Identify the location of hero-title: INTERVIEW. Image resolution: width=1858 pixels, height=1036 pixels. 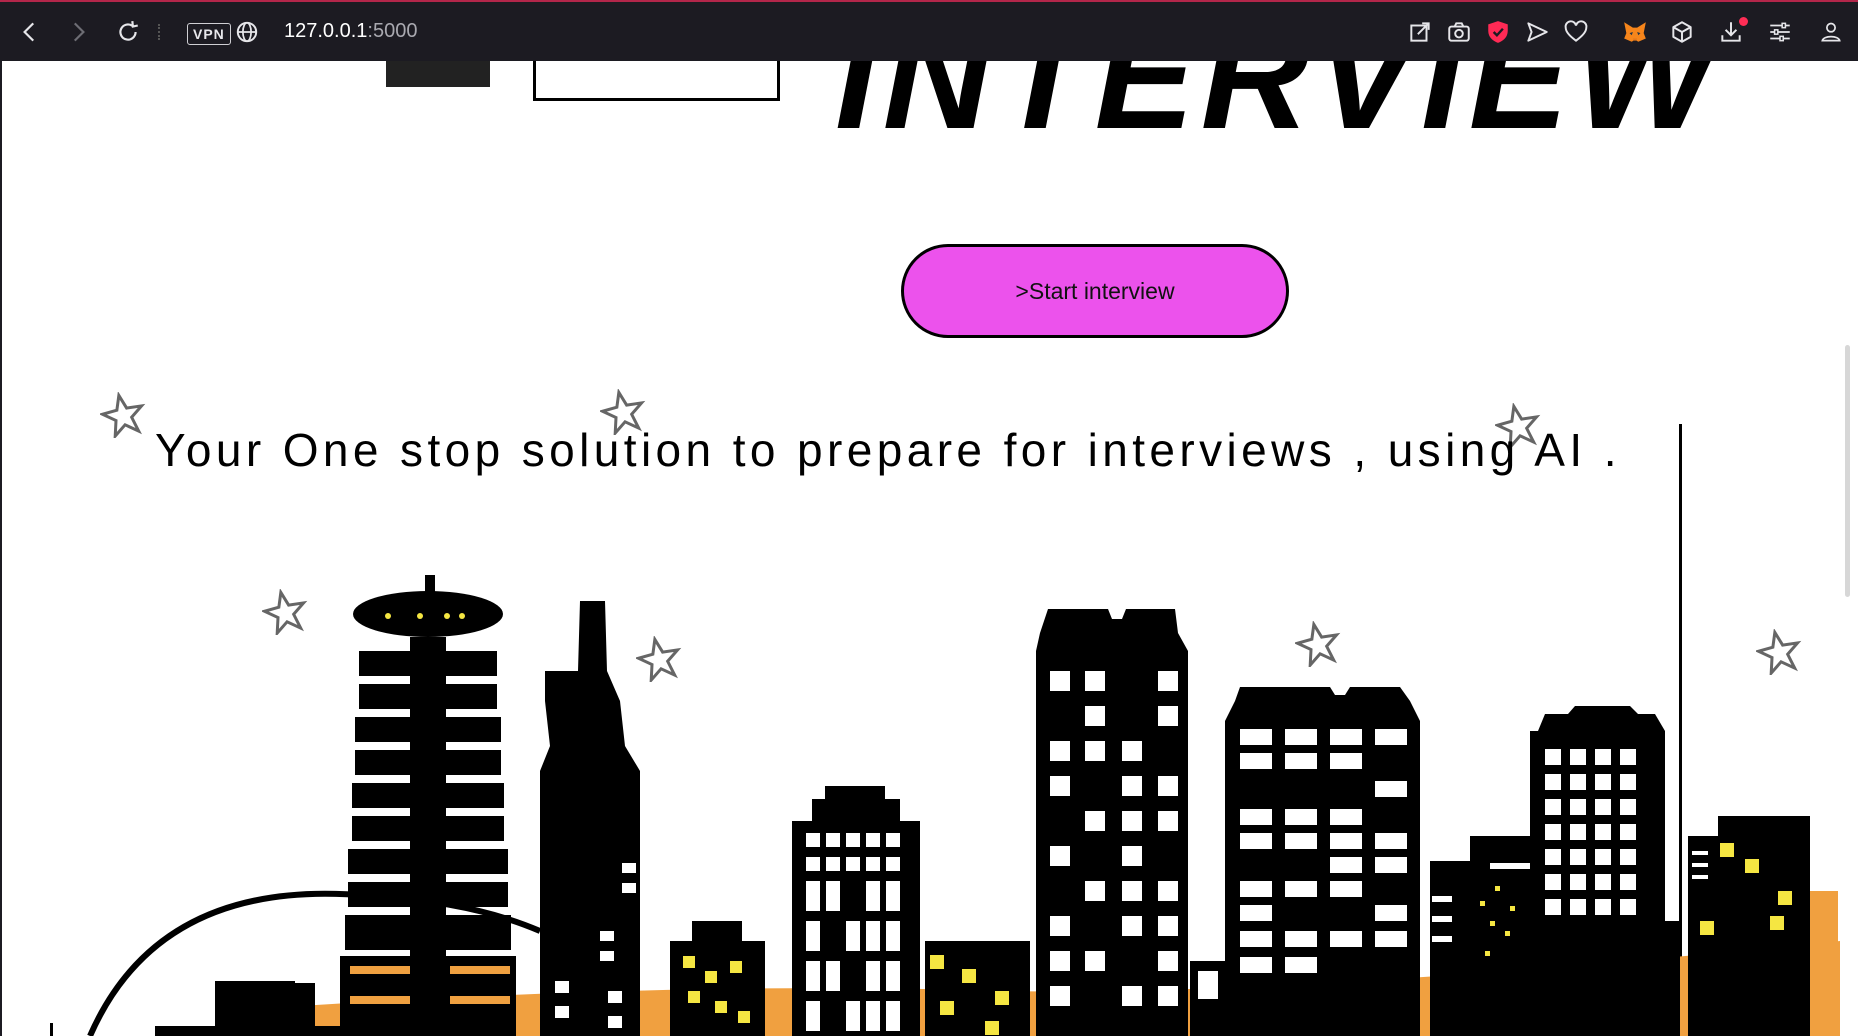
(1279, 110).